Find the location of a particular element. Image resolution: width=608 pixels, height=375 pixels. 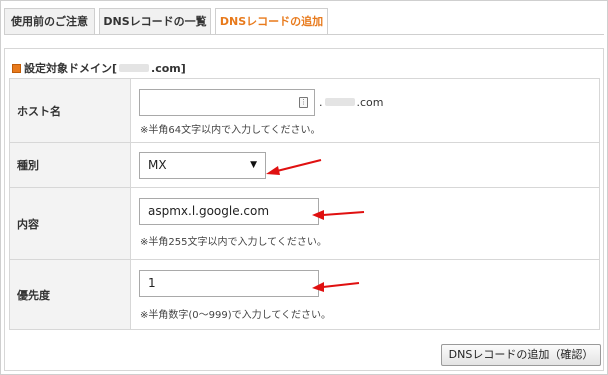

host-input: ⋮ is located at coordinates (227, 102).